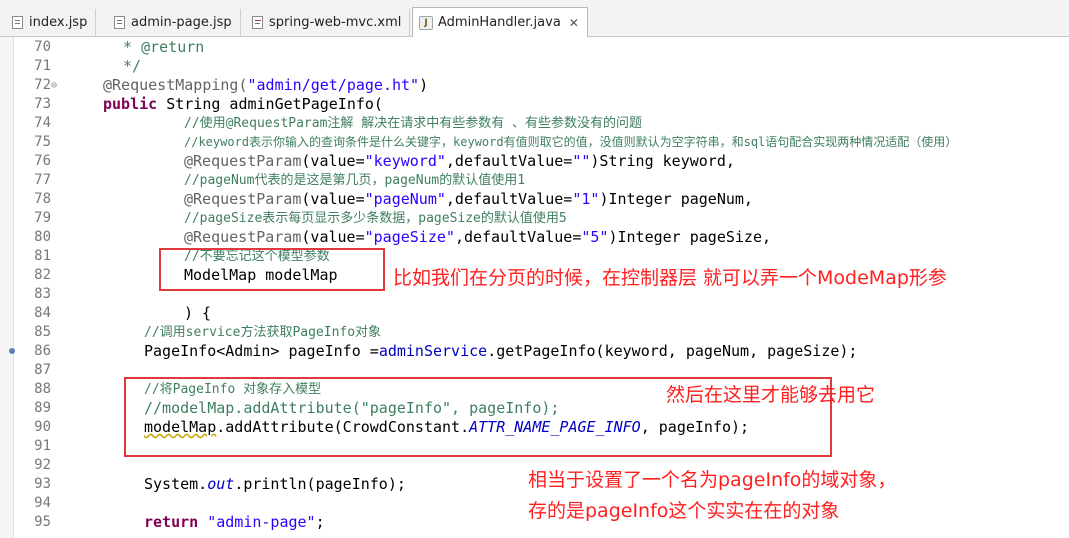 The width and height of the screenshot is (1069, 538). Describe the element at coordinates (198, 313) in the screenshot. I see `code-text: ) {` at that location.